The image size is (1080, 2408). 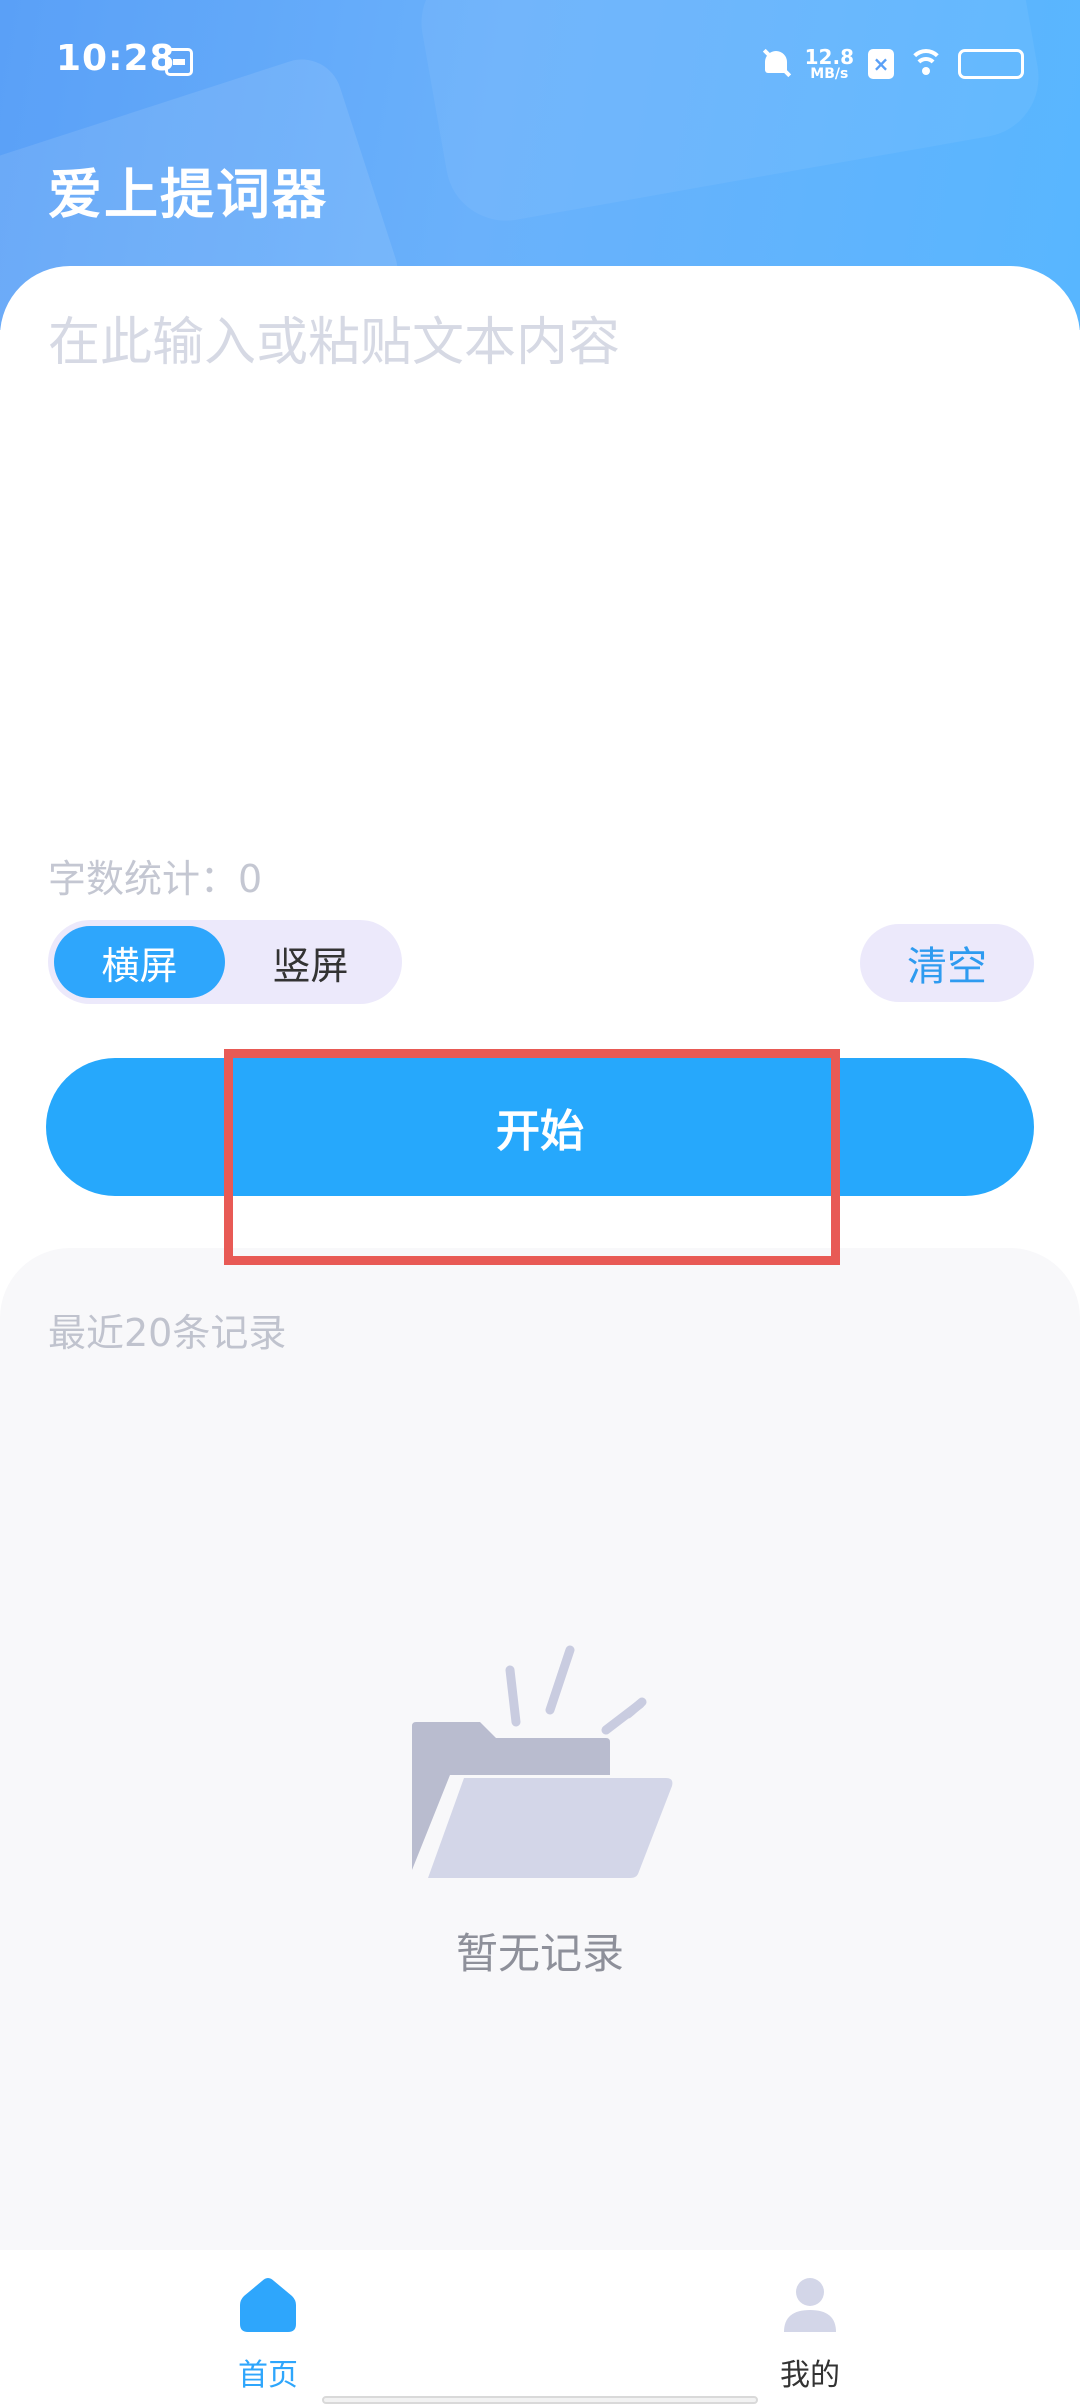 I want to click on network-speed: 12.8 MB/s, so click(x=829, y=64).